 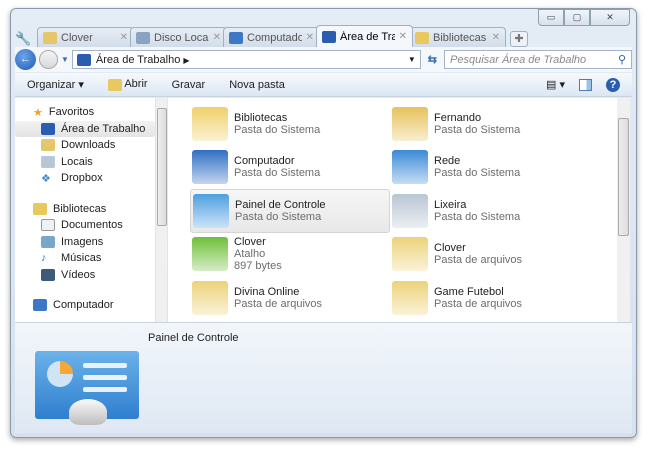 I want to click on maximize-button: ▢, so click(x=577, y=17).